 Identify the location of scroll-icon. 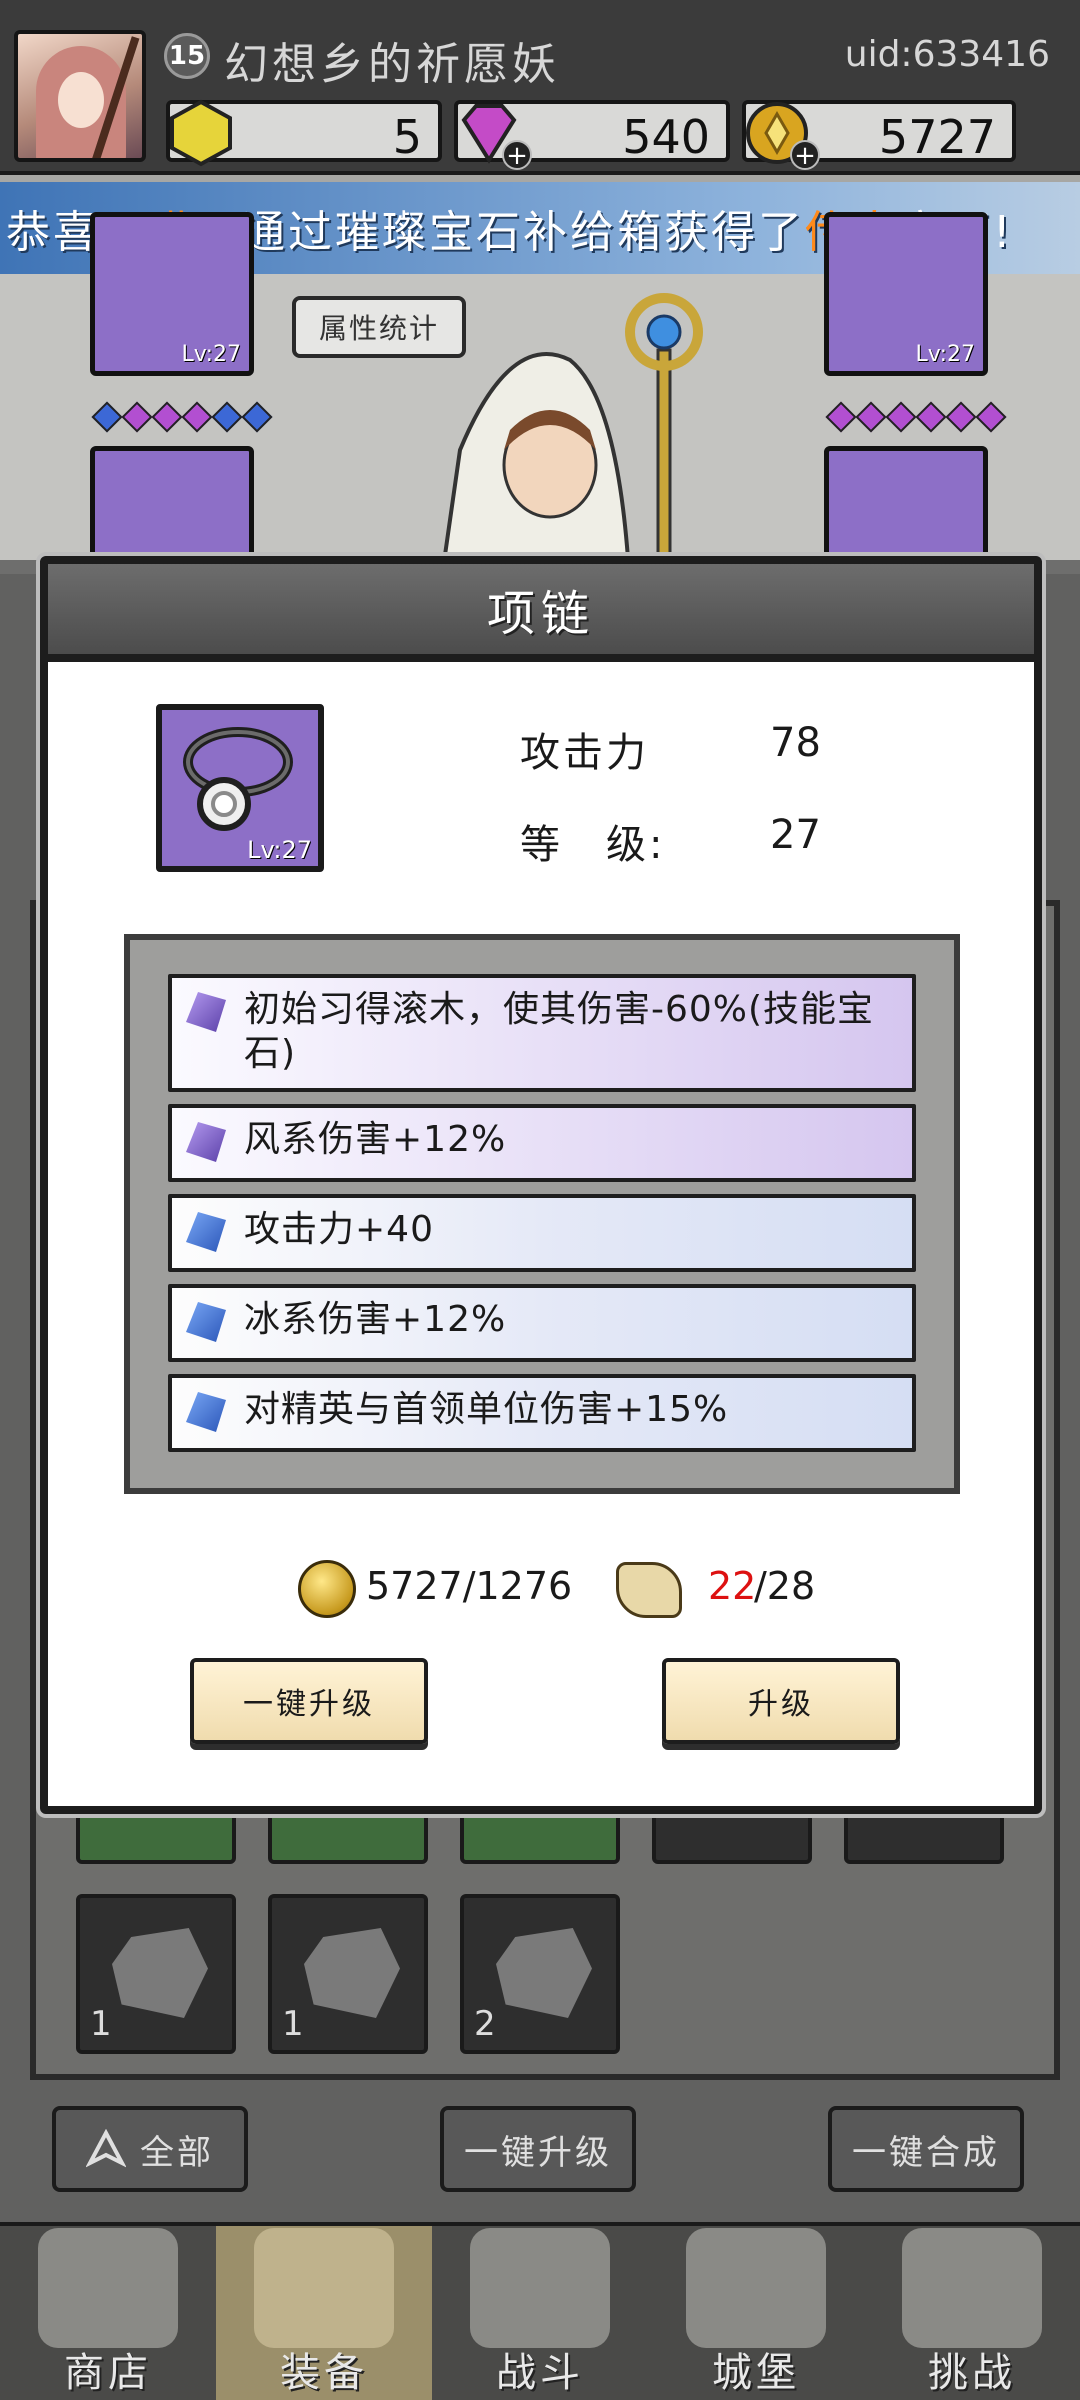
(649, 1590).